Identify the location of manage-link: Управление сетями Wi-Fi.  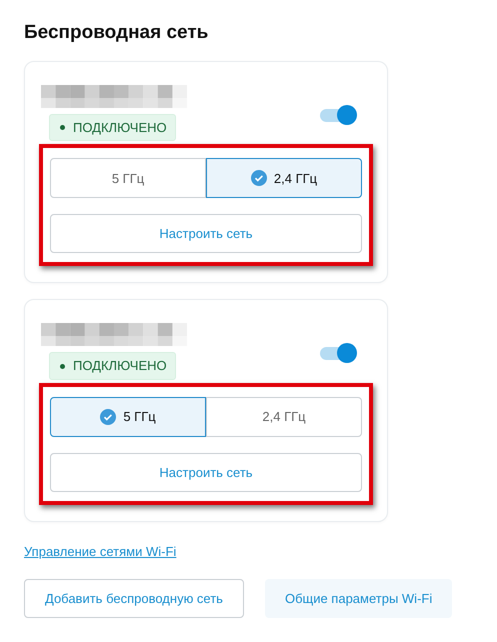
(100, 552).